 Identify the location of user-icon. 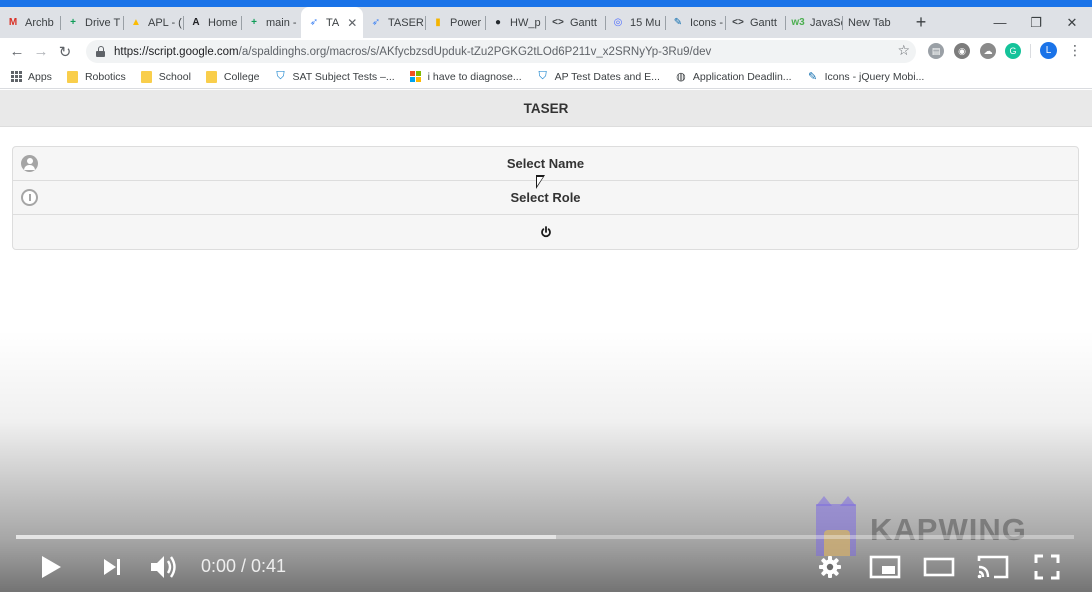
(29, 163).